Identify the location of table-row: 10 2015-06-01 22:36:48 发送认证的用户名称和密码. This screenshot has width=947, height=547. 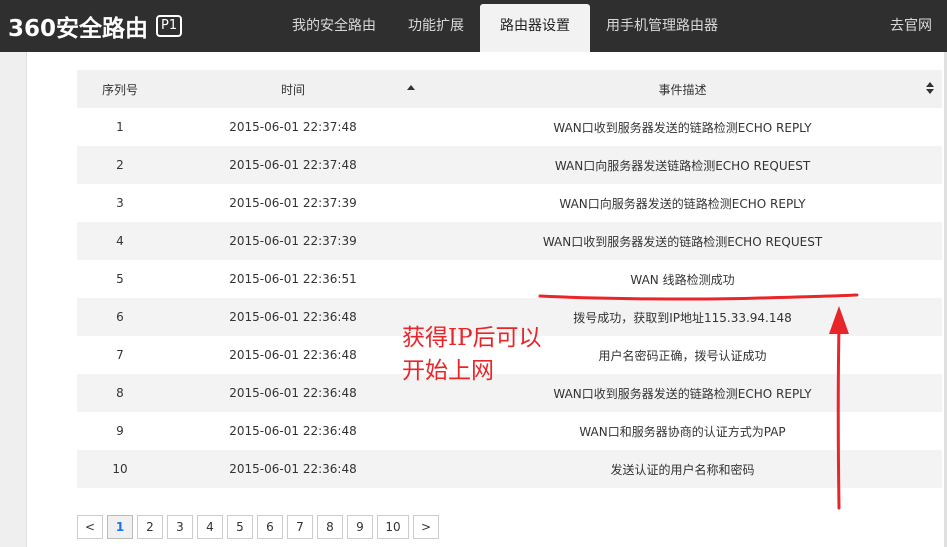
(509, 469).